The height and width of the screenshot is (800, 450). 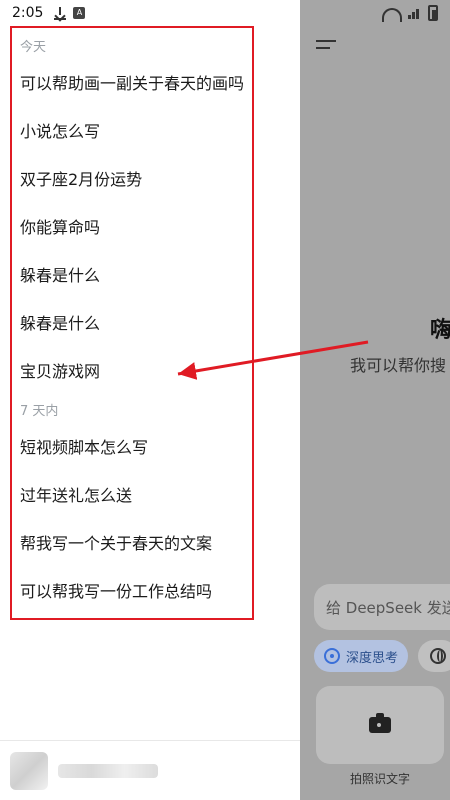 What do you see at coordinates (58, 370) in the screenshot?
I see `list-item: 宝贝游戏网` at bounding box center [58, 370].